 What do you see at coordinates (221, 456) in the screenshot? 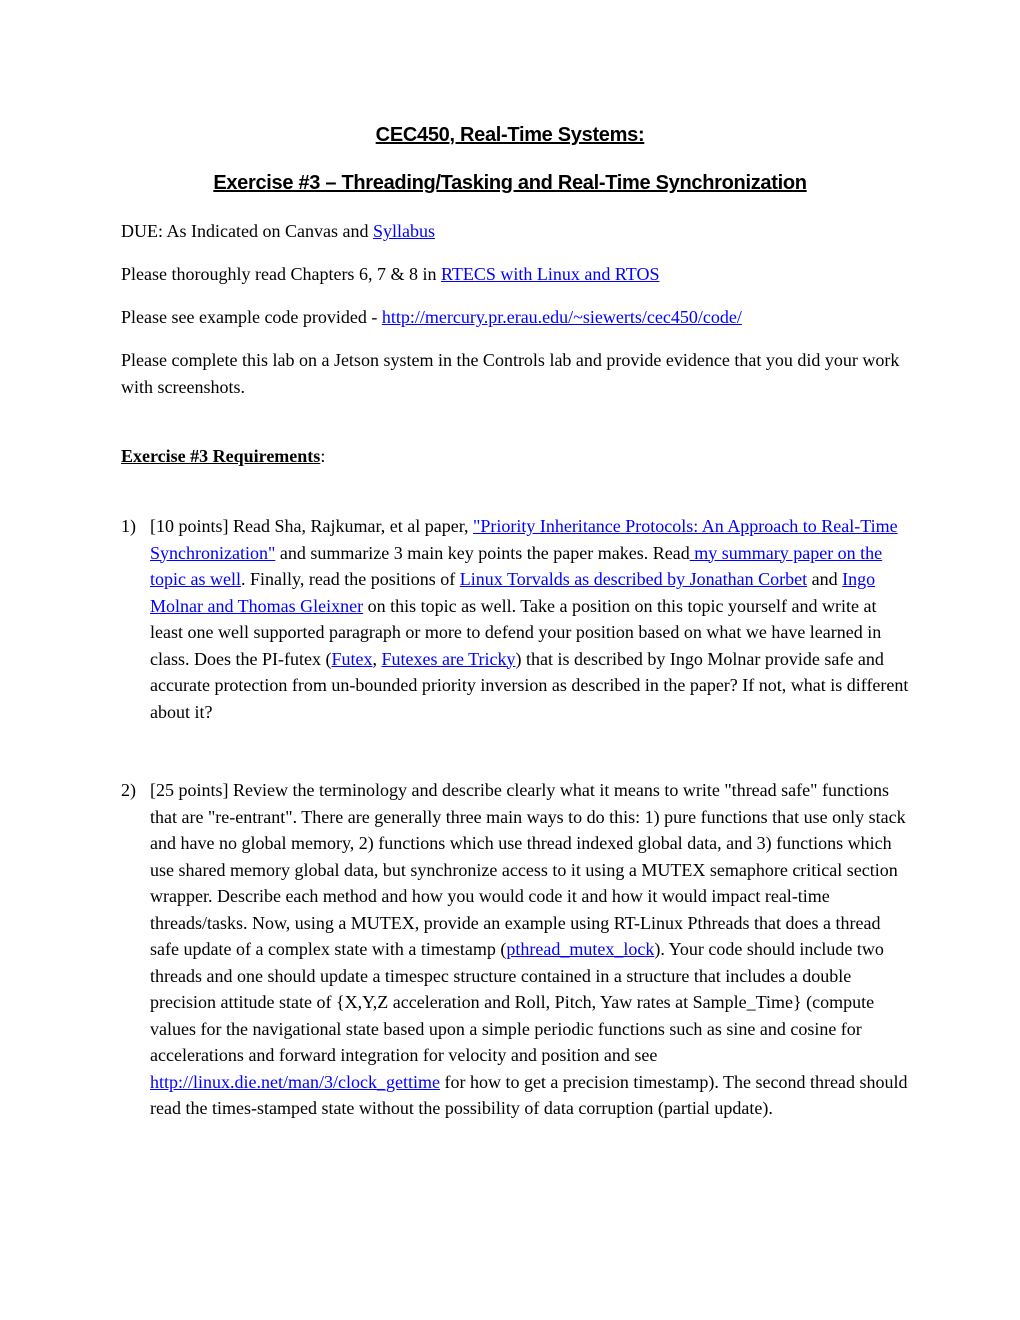
I see `requirements-heading-text: Exercise #3 Requirements` at bounding box center [221, 456].